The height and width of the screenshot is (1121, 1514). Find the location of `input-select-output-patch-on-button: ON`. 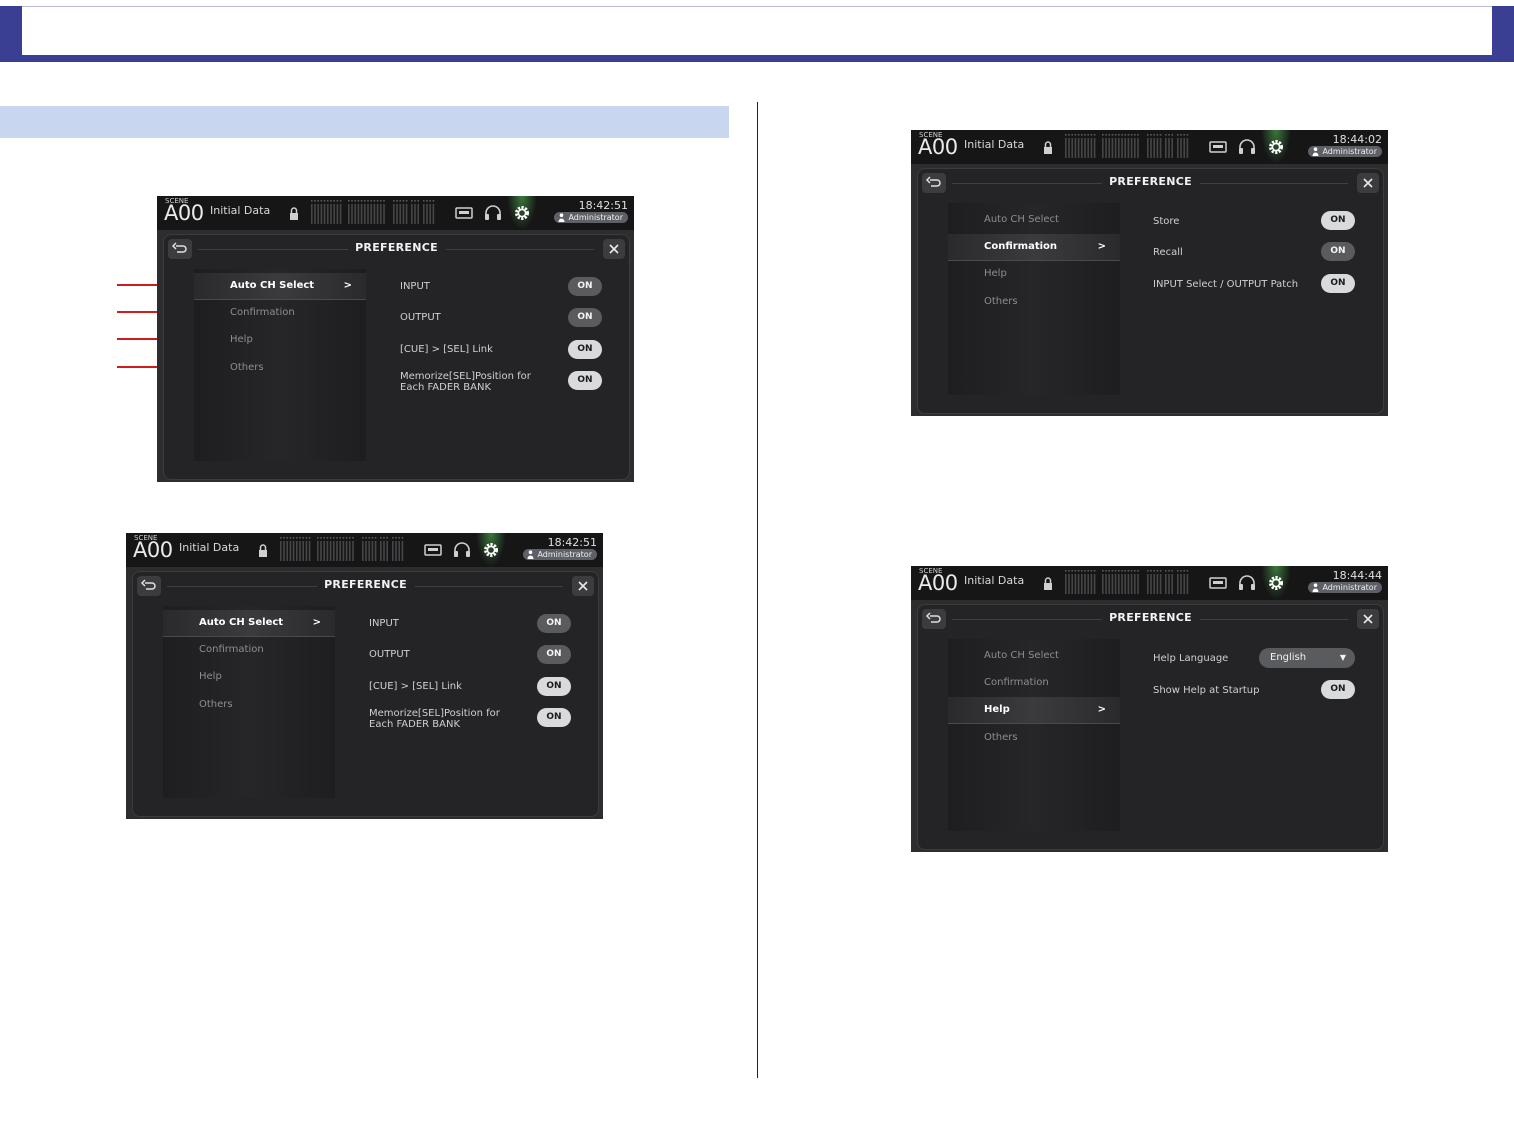

input-select-output-patch-on-button: ON is located at coordinates (1338, 283).